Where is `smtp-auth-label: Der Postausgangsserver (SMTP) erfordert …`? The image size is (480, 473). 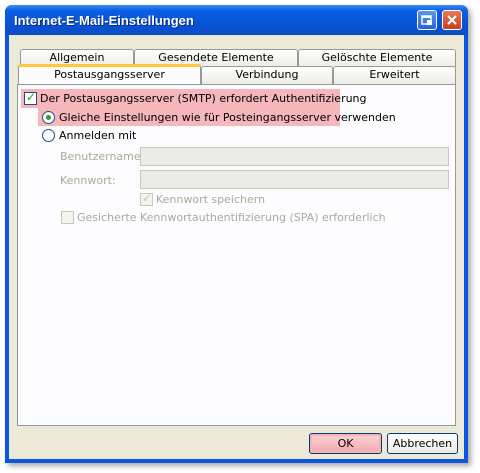
smtp-auth-label: Der Postausgangsserver (SMTP) erfordert … is located at coordinates (203, 98).